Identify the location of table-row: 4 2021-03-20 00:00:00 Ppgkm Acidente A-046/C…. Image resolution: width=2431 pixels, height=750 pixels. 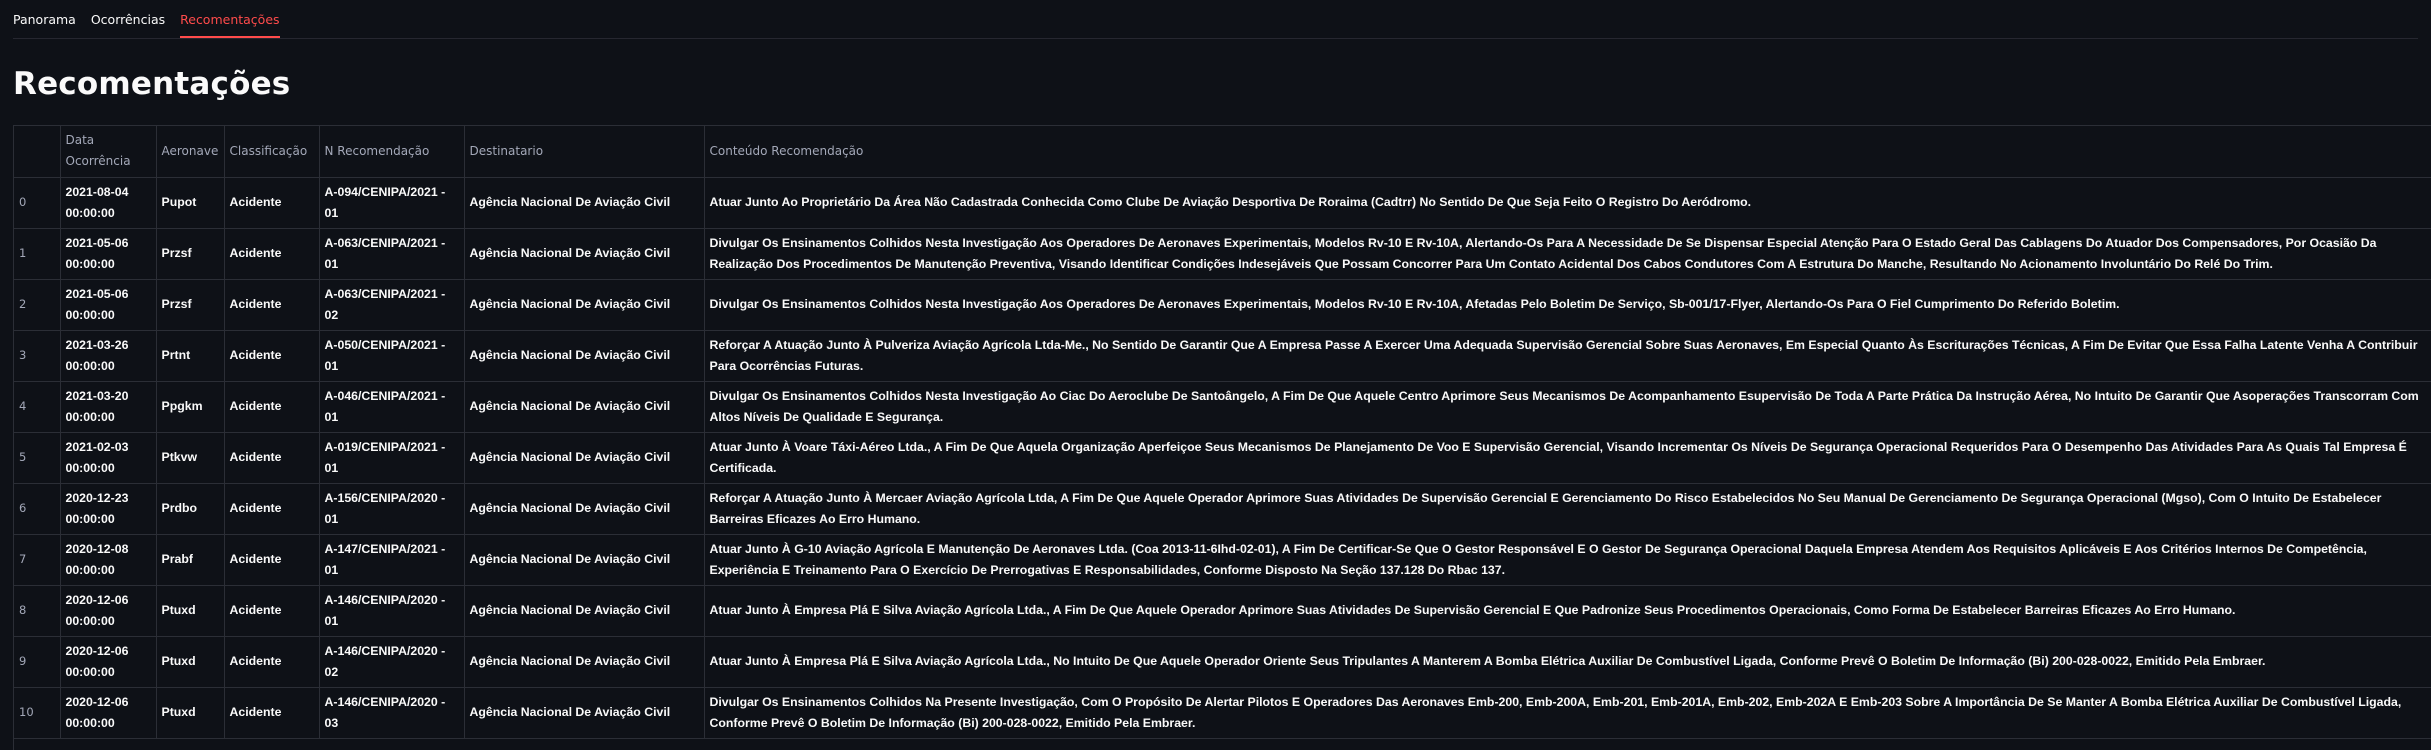
(1222, 407).